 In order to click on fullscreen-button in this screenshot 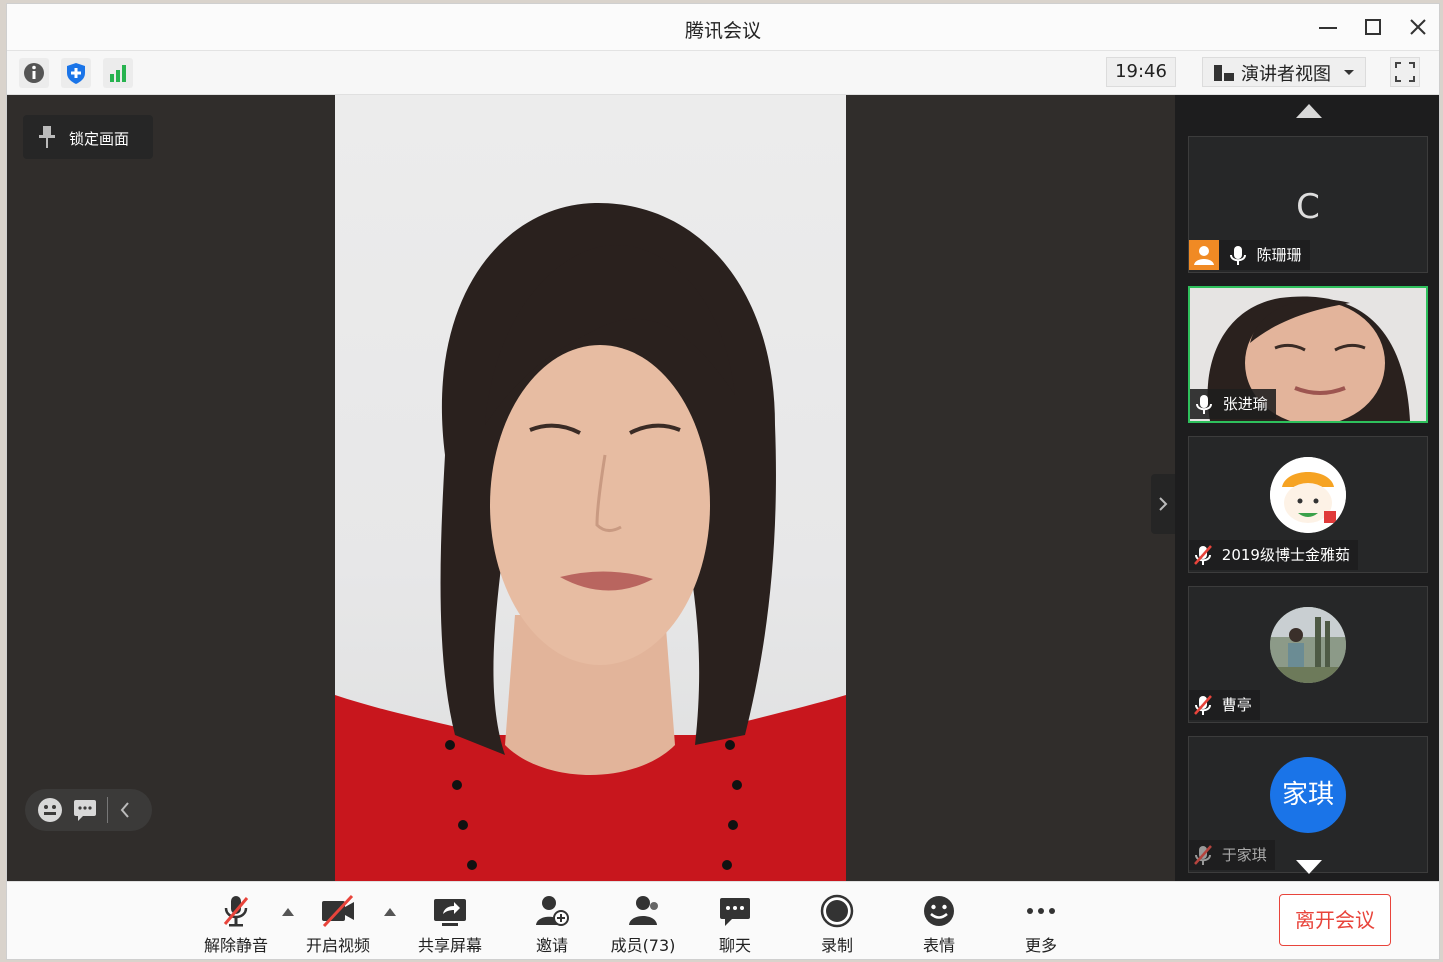, I will do `click(1405, 72)`.